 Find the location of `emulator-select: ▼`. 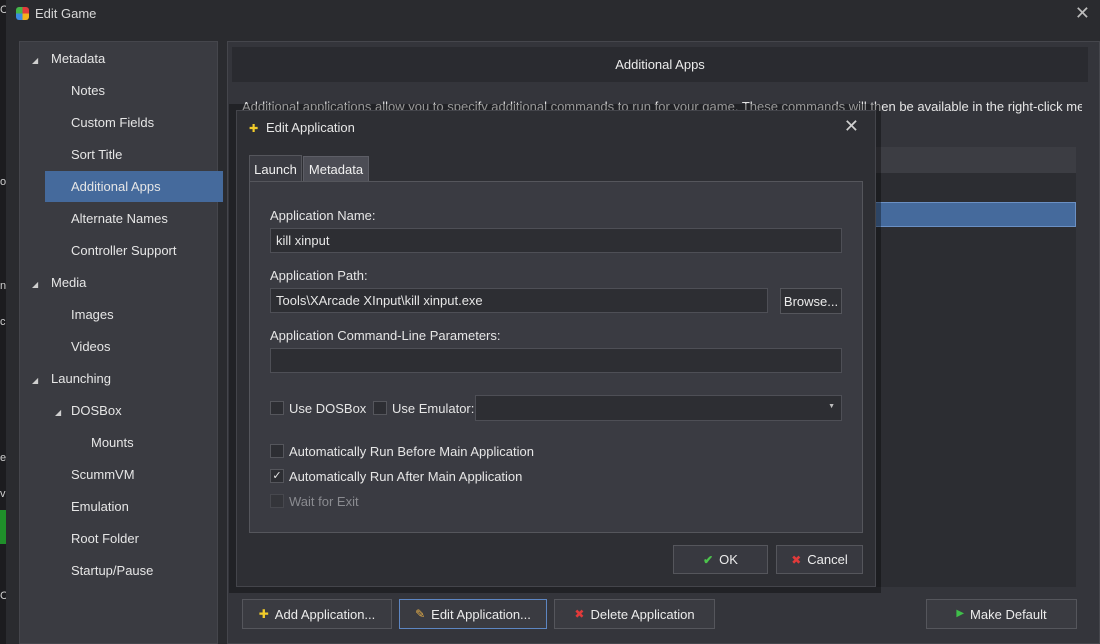

emulator-select: ▼ is located at coordinates (658, 408).